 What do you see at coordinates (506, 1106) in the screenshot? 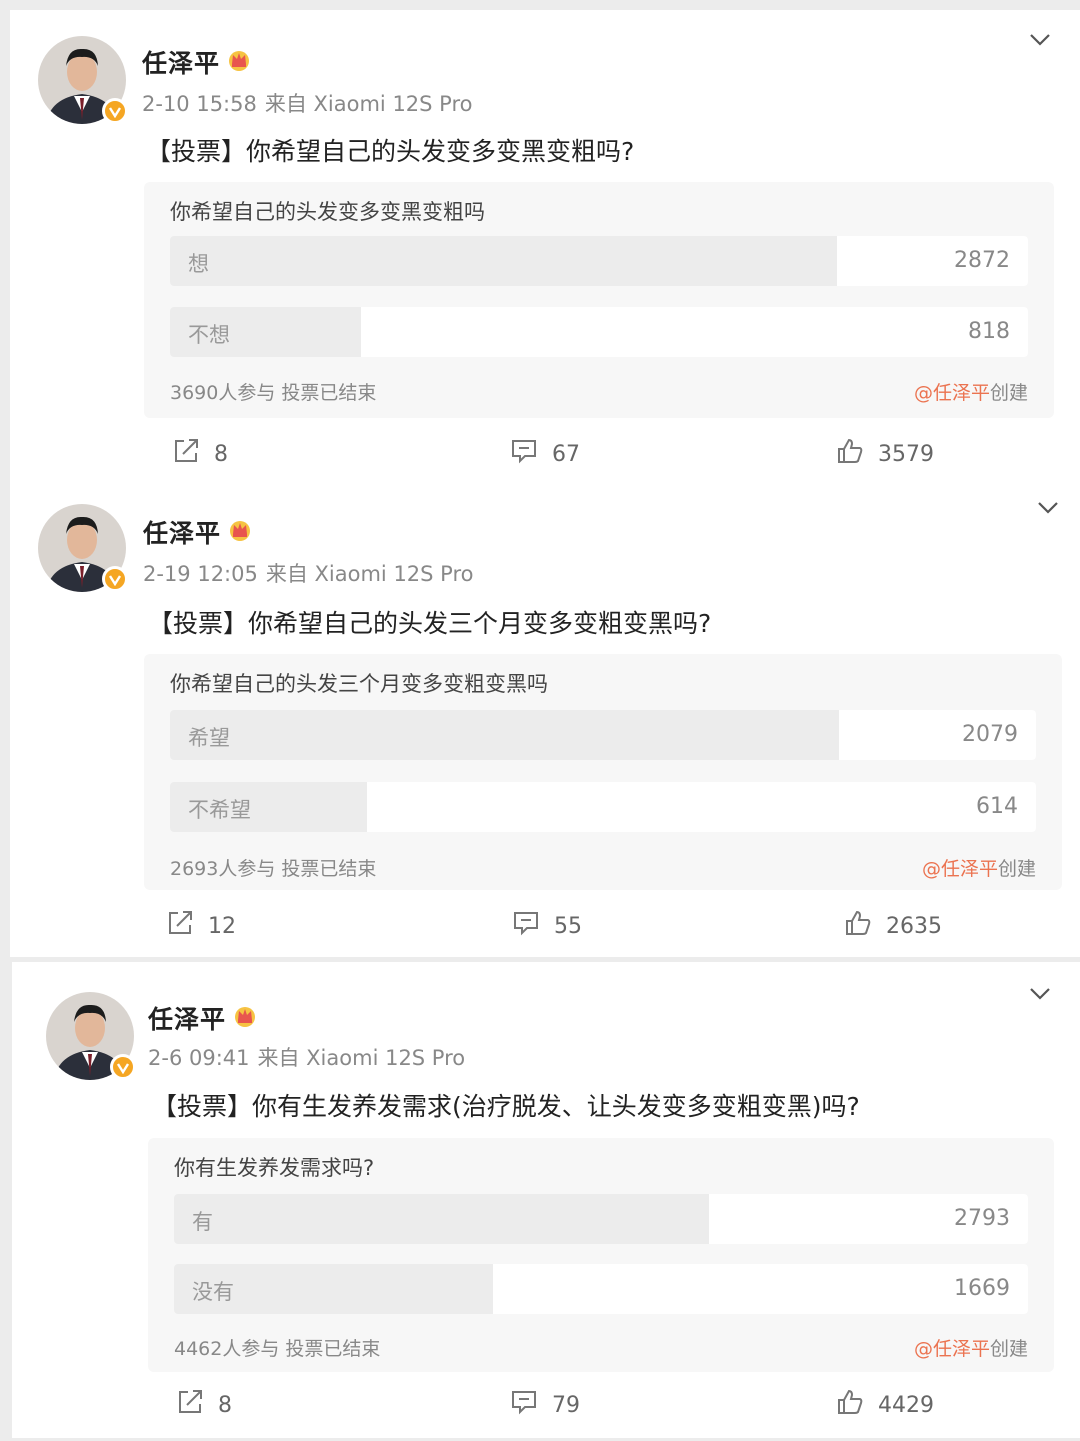
I see `post-title: 【投票】你有生发养发需求(治疗脱发、让头发变多变粗变黑)吗?` at bounding box center [506, 1106].